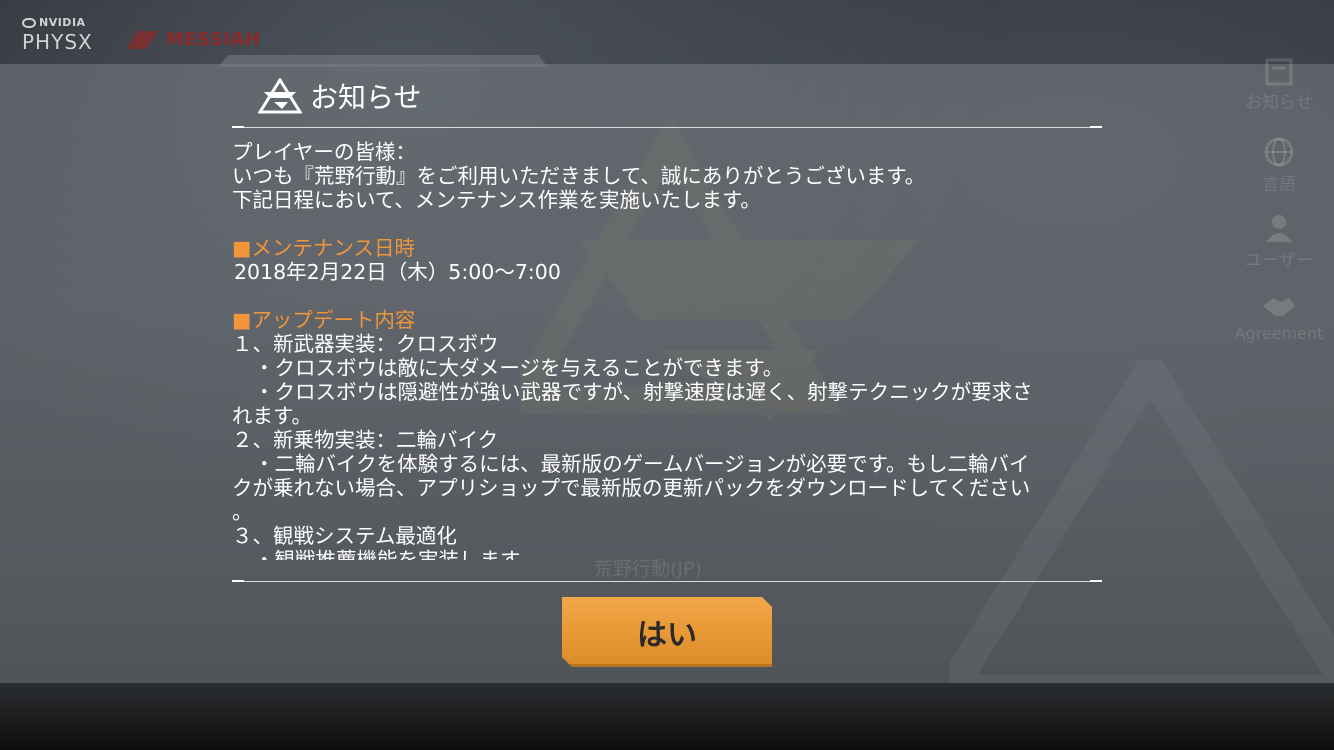 The height and width of the screenshot is (750, 1334). I want to click on update-item-detail: れます。, so click(272, 416).